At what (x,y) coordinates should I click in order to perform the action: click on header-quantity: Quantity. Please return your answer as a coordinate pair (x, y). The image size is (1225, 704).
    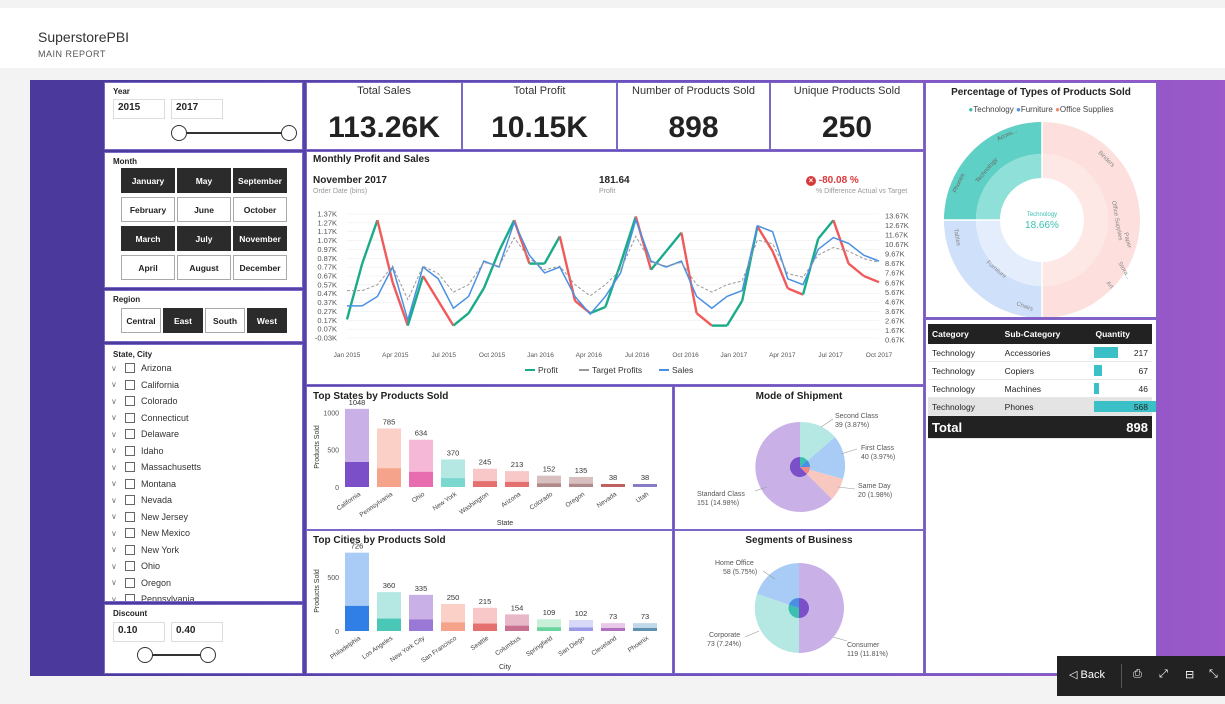
    Looking at the image, I should click on (1121, 334).